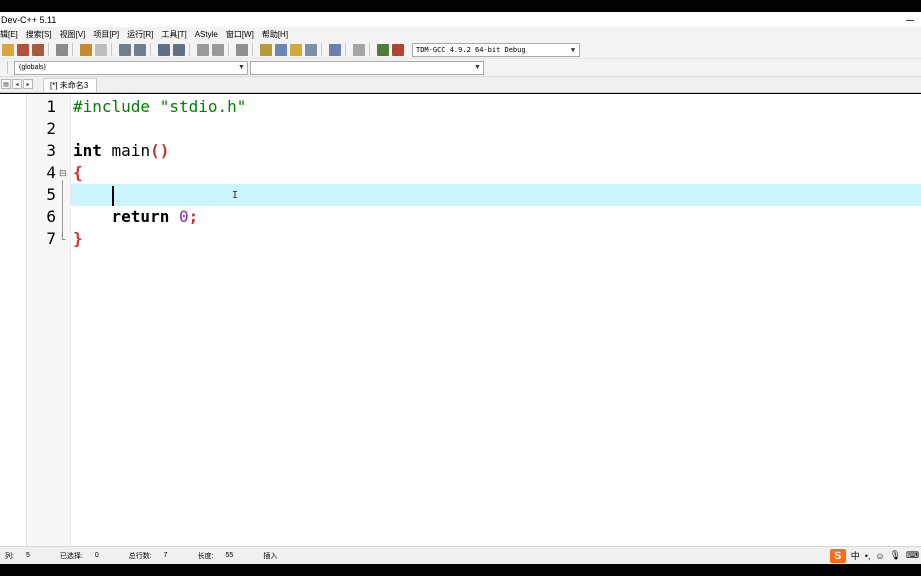 The height and width of the screenshot is (576, 921). Describe the element at coordinates (203, 49) in the screenshot. I see `indent-icon` at that location.